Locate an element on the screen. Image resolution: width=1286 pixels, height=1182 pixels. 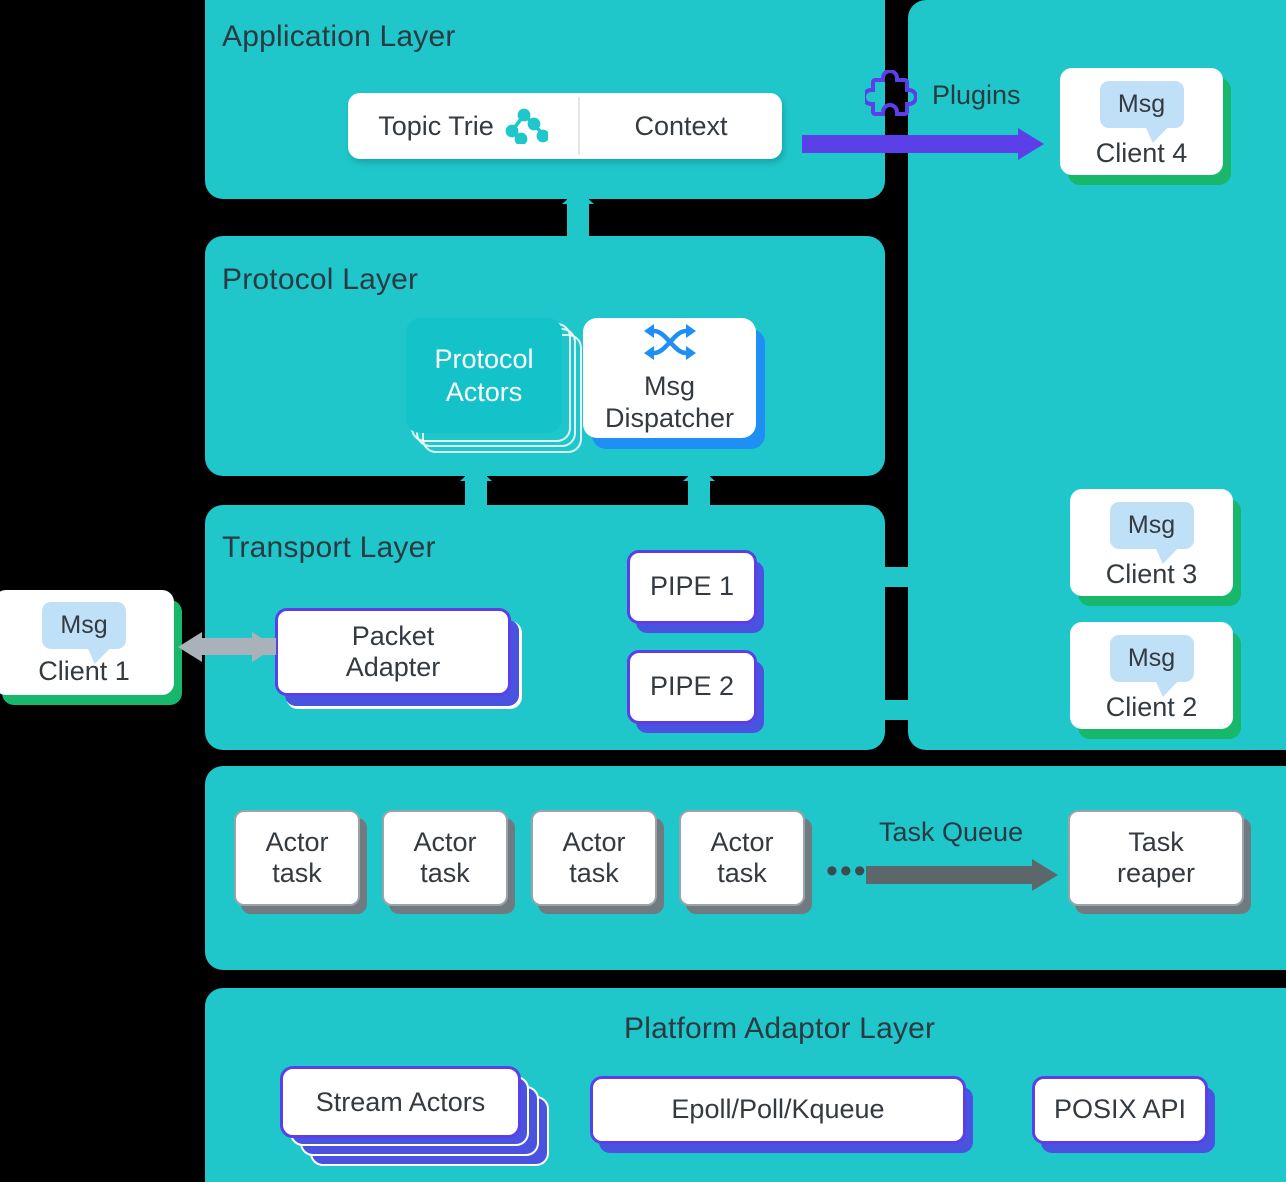
msg-dispatcher-line2: Dispatcher is located at coordinates (669, 417).